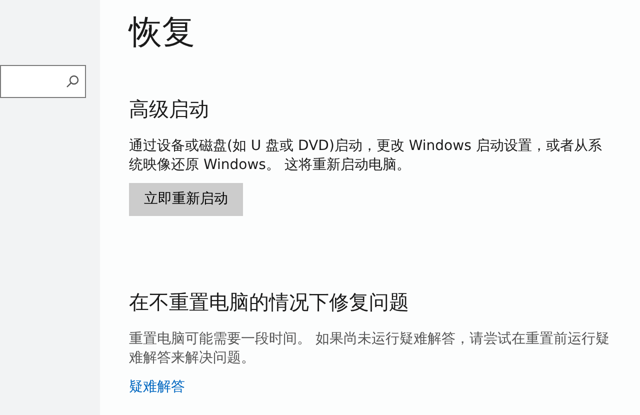 Image resolution: width=640 pixels, height=415 pixels. I want to click on search-field, so click(43, 81).